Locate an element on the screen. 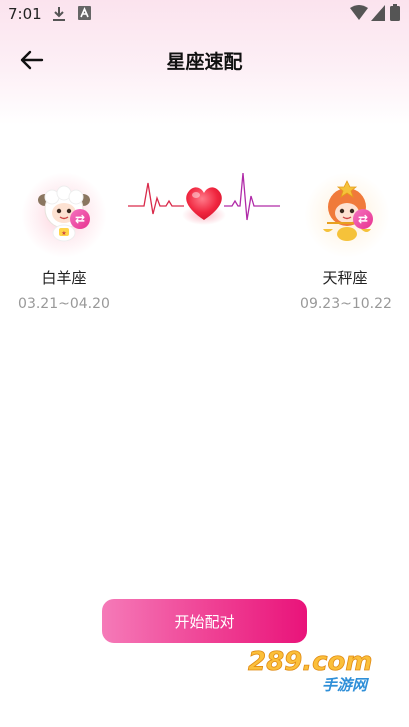  status-time: 7:01 is located at coordinates (25, 14).